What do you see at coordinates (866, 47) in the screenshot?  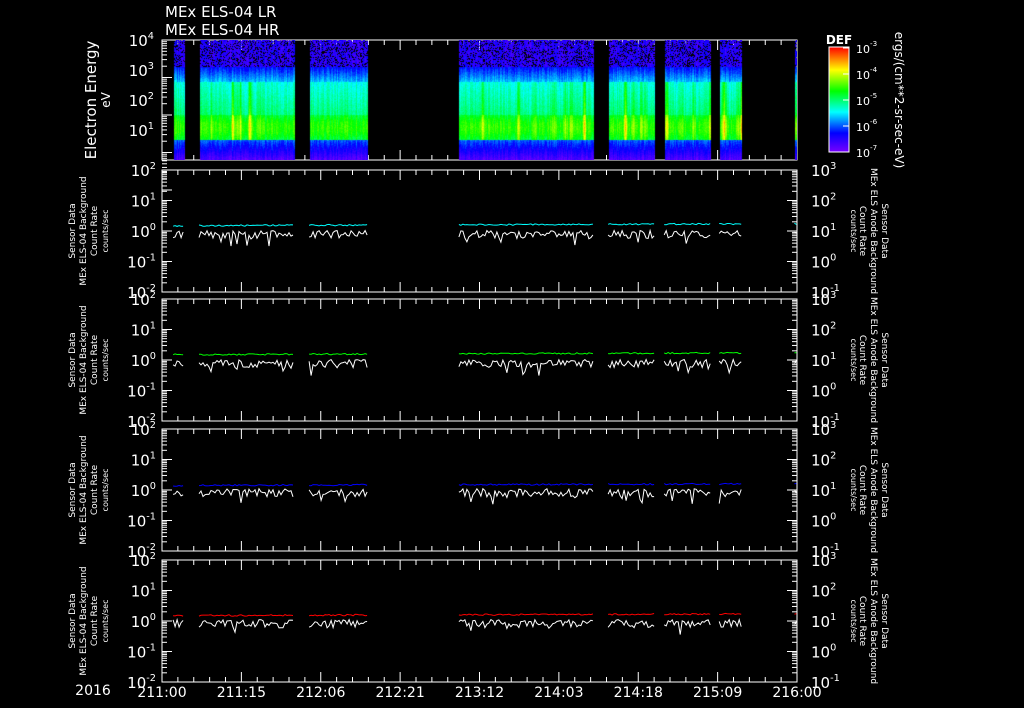 I see `colorbar-tick-label: 10-3` at bounding box center [866, 47].